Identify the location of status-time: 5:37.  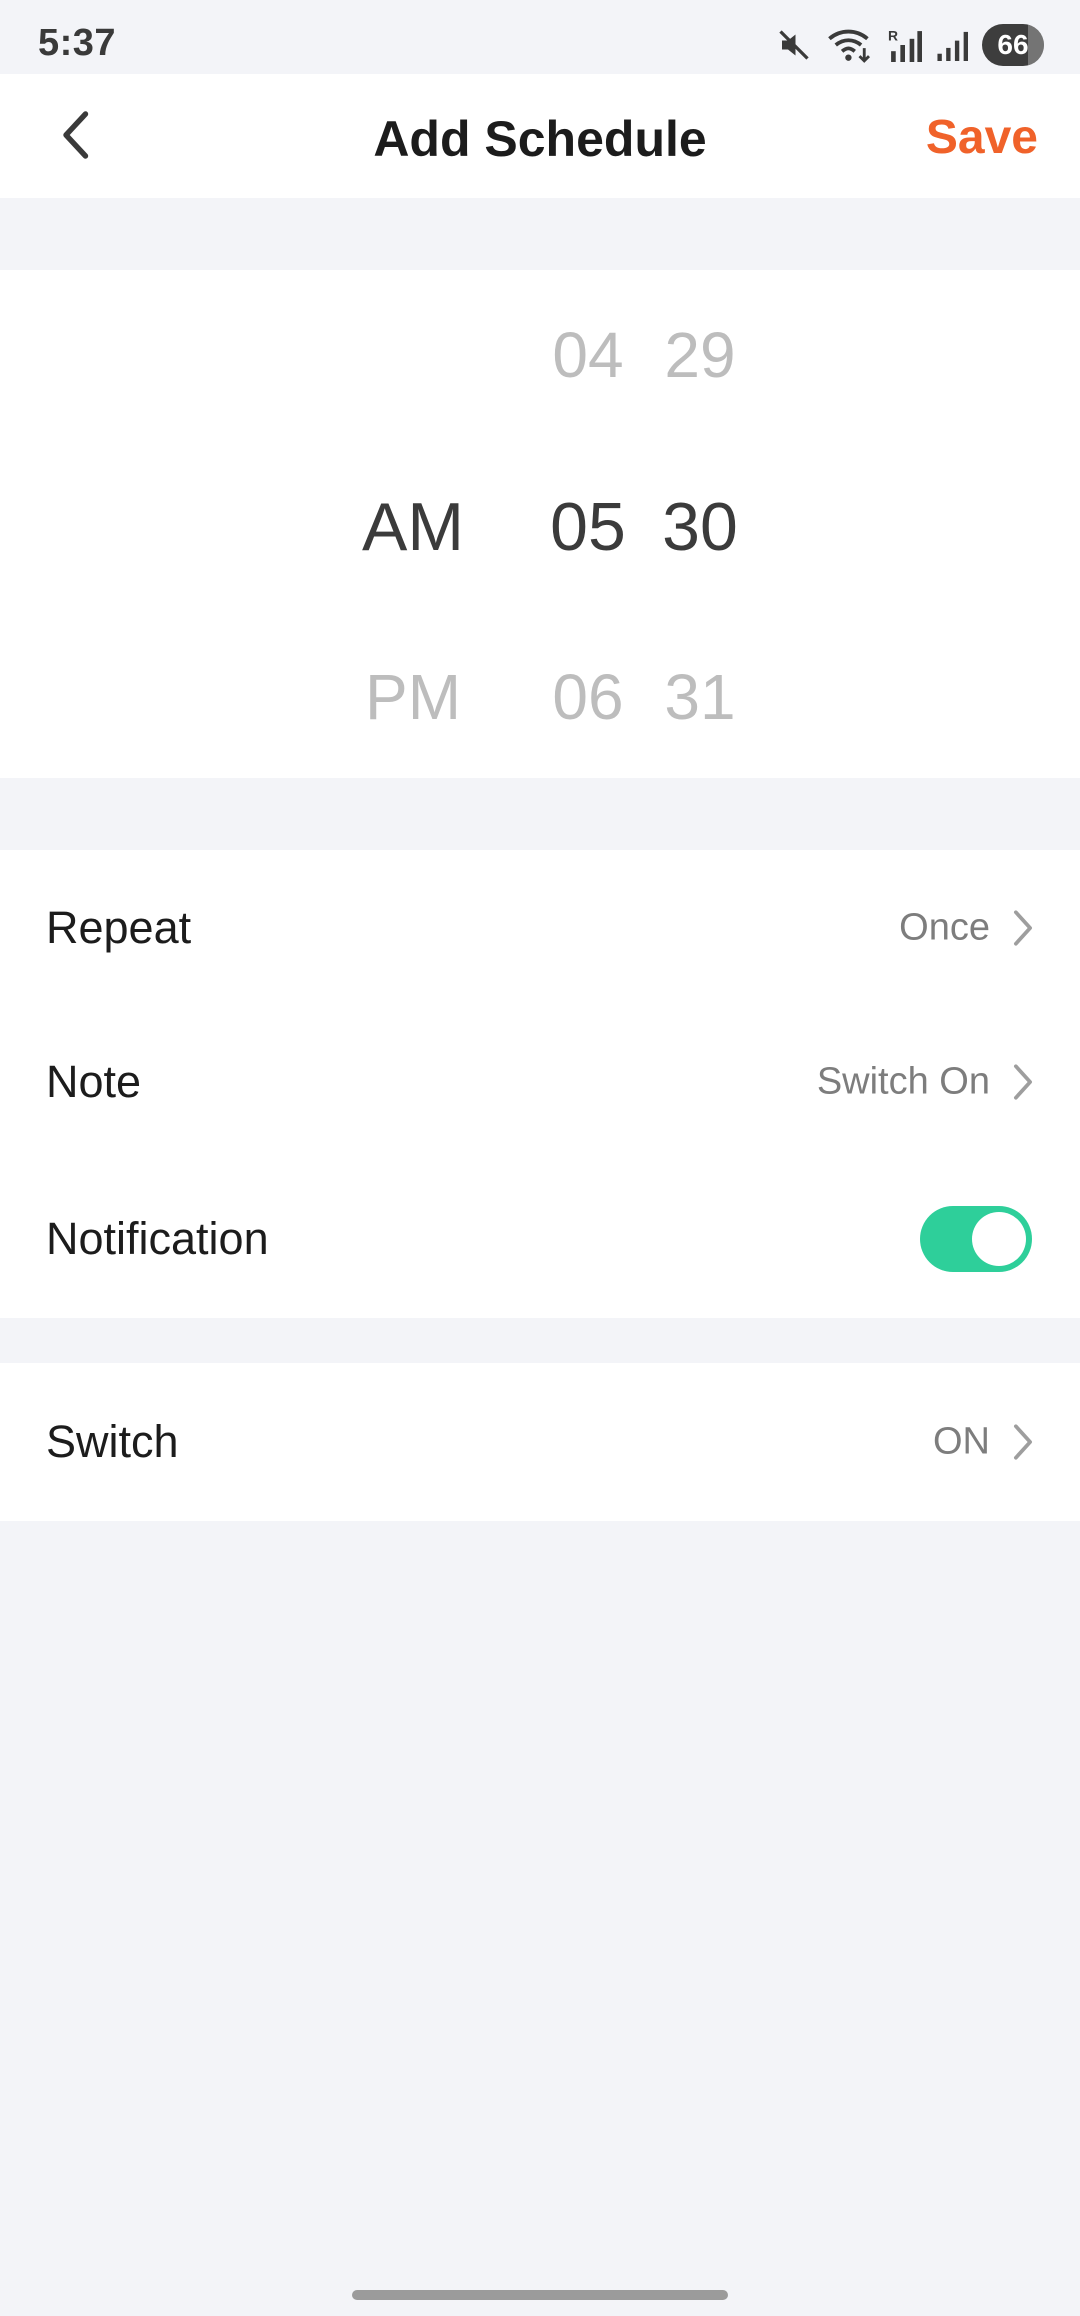
(77, 43).